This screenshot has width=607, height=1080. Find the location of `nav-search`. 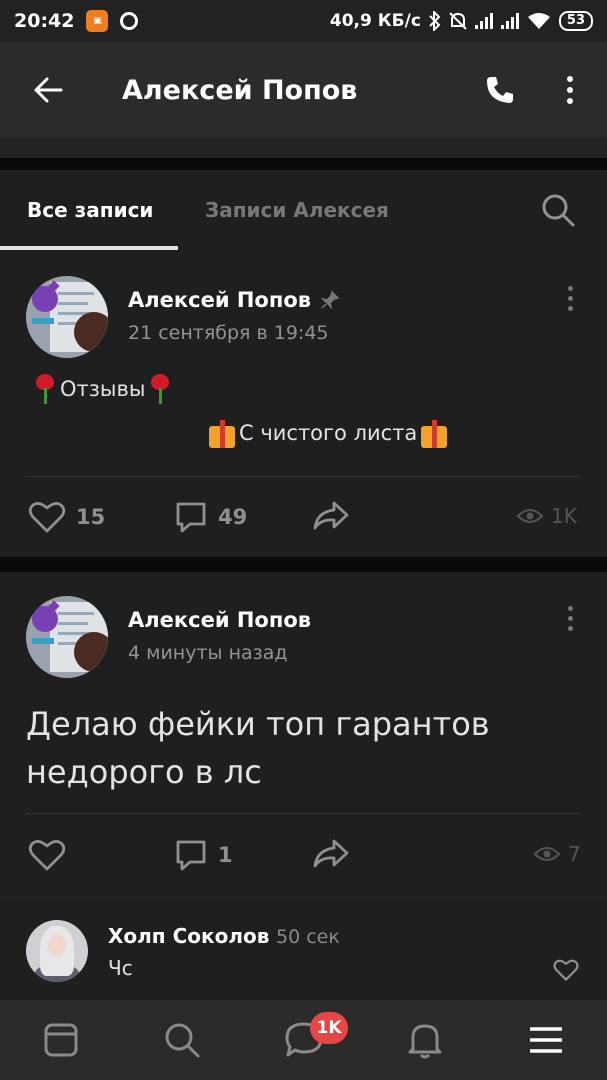

nav-search is located at coordinates (182, 1040).